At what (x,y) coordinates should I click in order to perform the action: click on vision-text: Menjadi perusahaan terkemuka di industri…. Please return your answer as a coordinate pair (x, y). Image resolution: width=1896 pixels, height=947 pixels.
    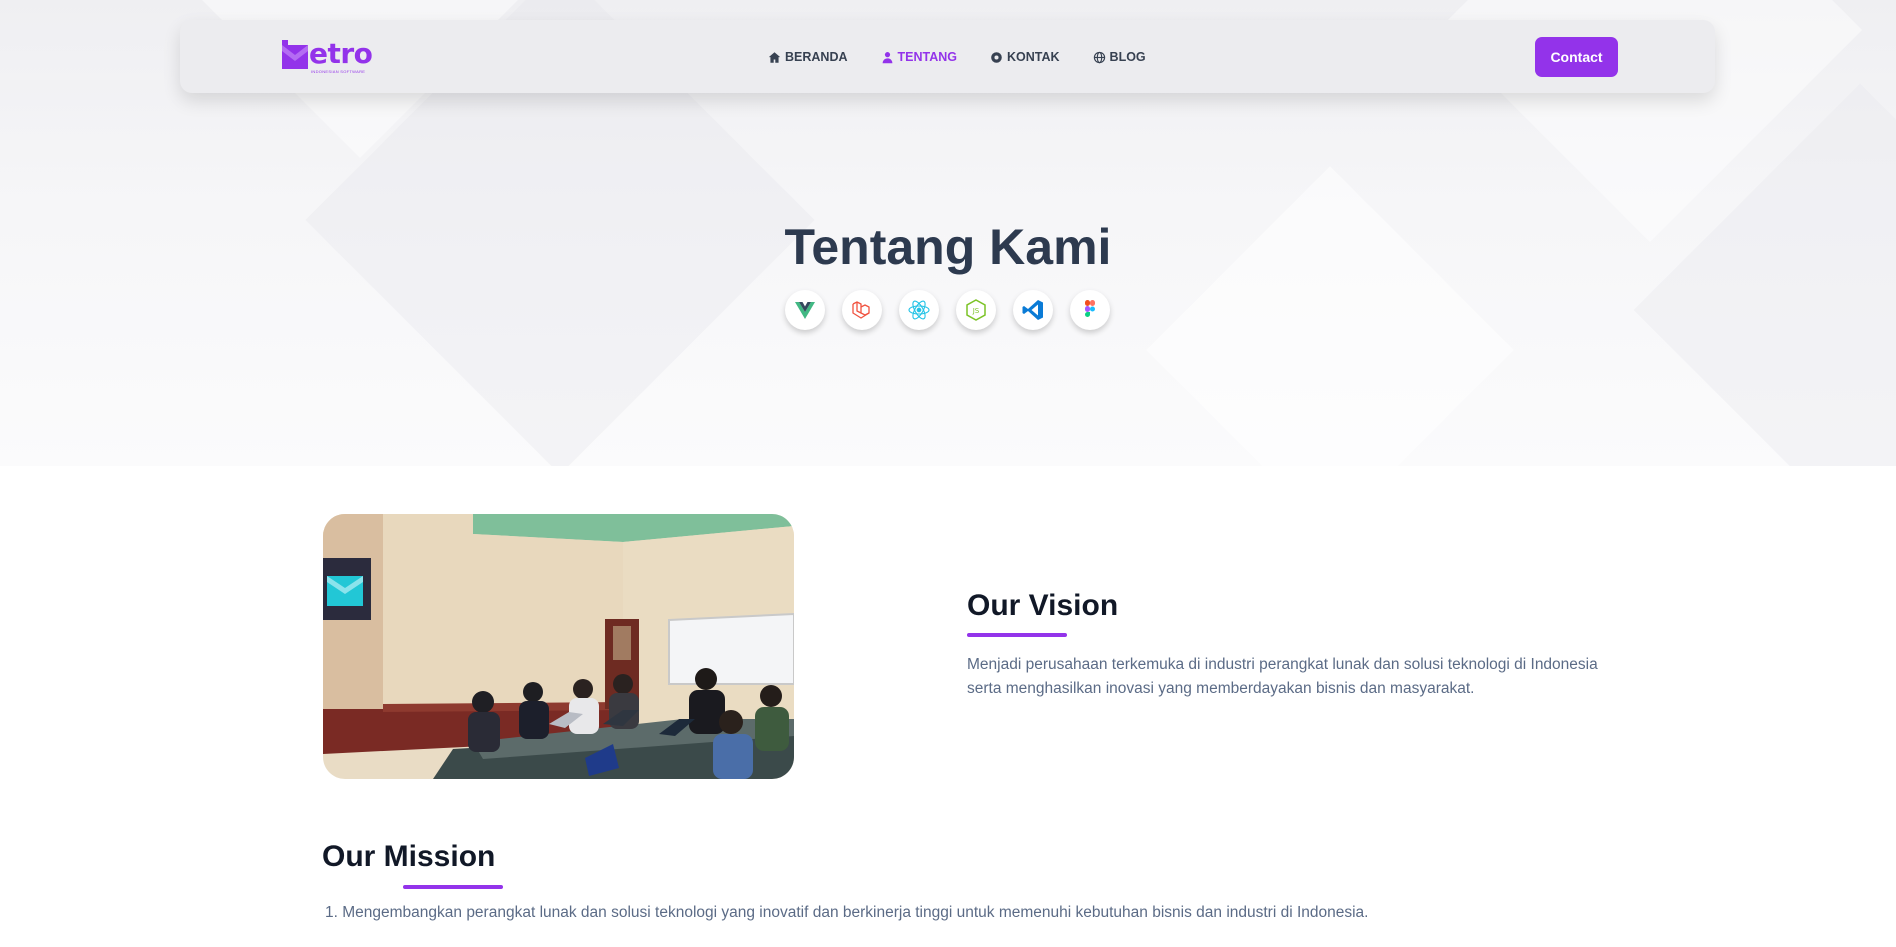
    Looking at the image, I should click on (1282, 676).